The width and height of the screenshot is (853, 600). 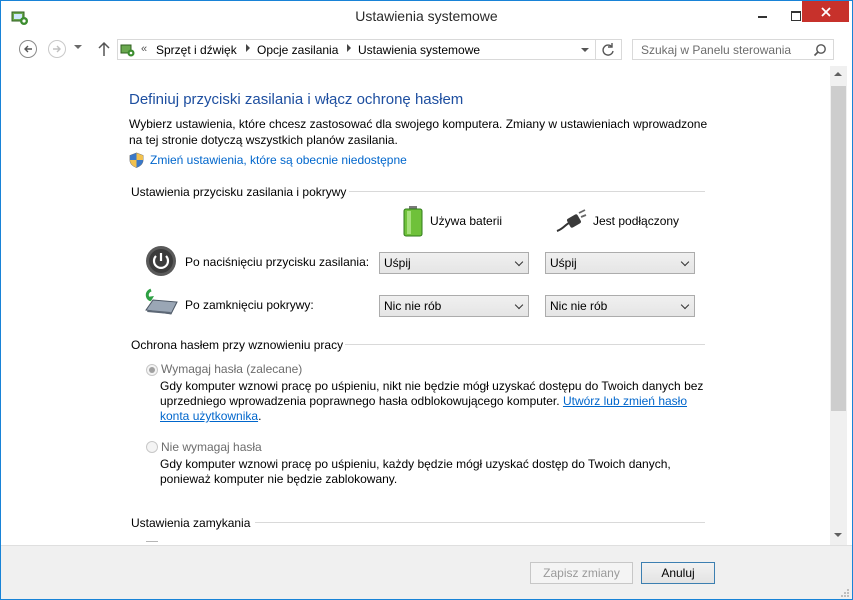 I want to click on lid-close-battery-select: Nic nie rób, so click(x=454, y=306).